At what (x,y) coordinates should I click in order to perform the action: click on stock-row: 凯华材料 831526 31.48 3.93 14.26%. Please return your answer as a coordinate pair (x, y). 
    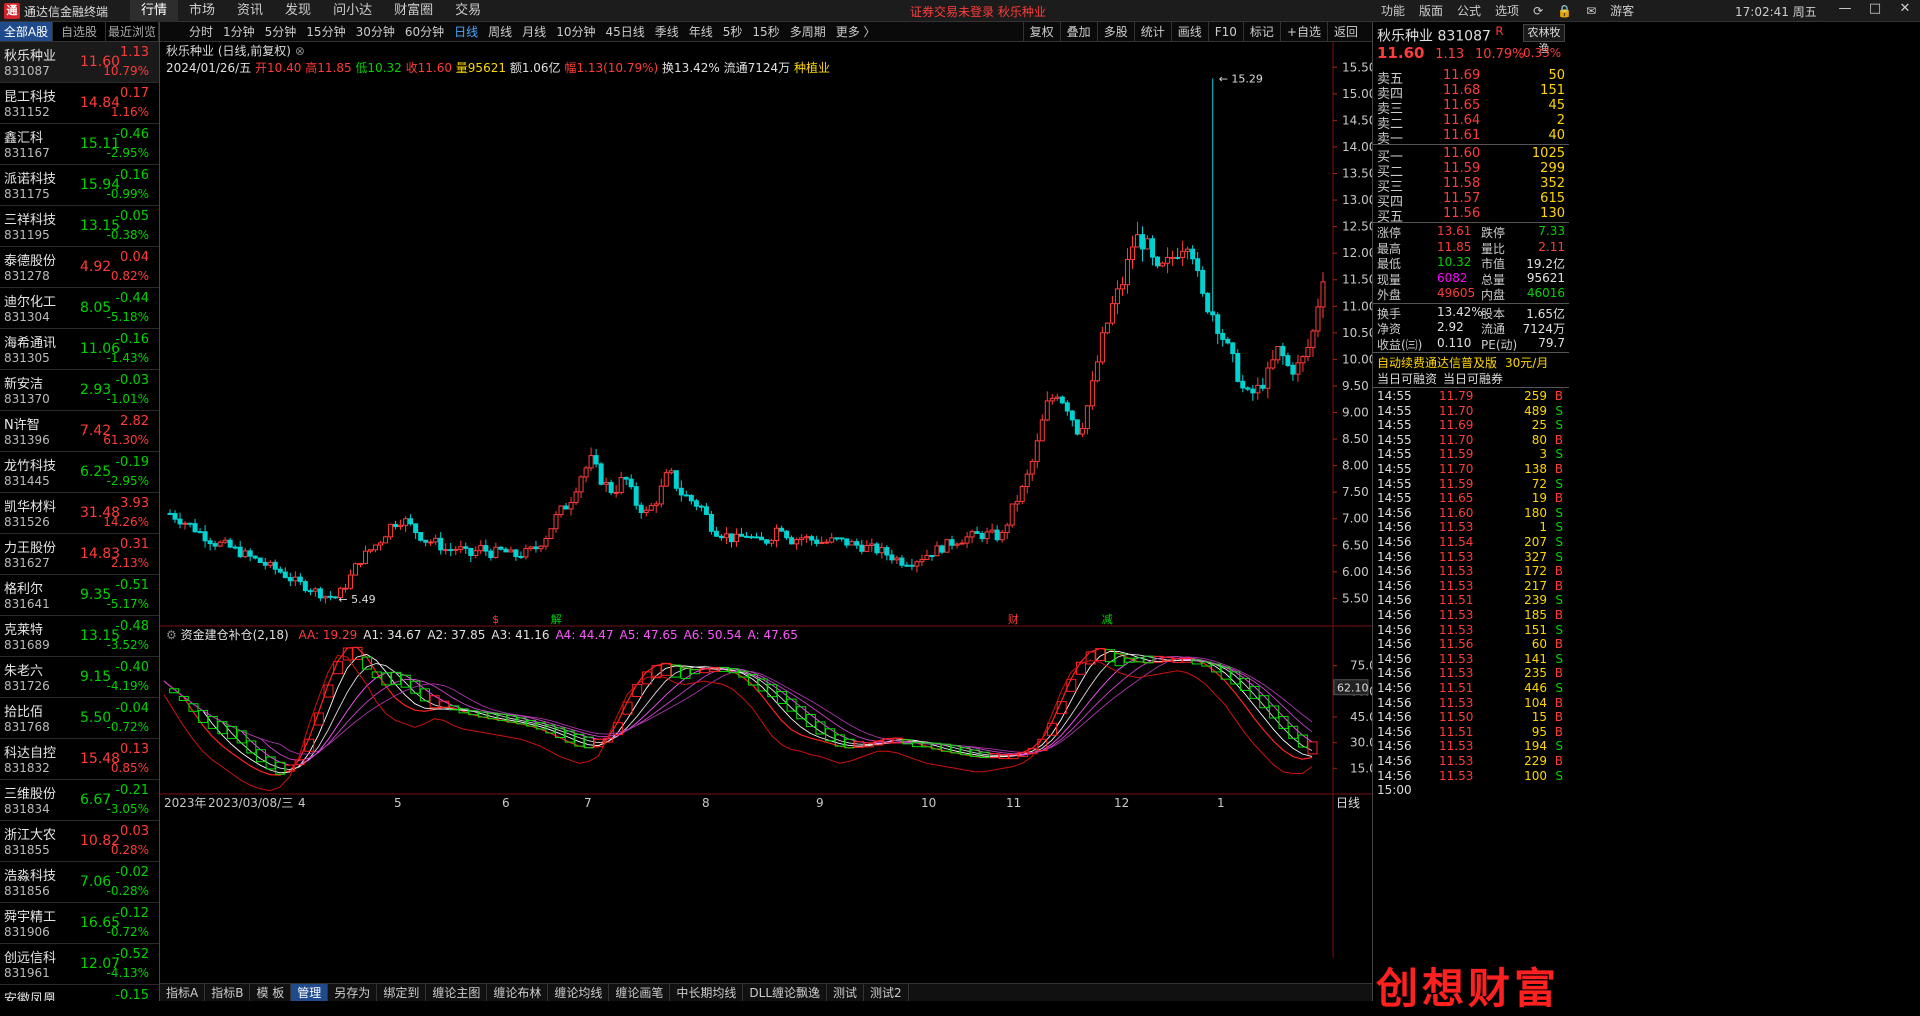
    Looking at the image, I should click on (79, 513).